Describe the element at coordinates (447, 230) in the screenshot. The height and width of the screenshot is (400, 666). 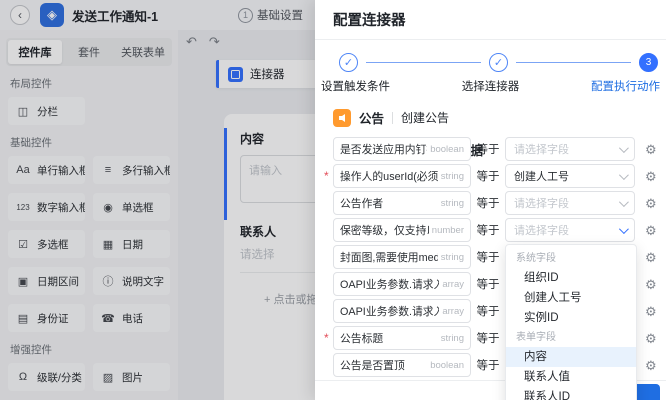
I see `field-type-tag: number` at that location.